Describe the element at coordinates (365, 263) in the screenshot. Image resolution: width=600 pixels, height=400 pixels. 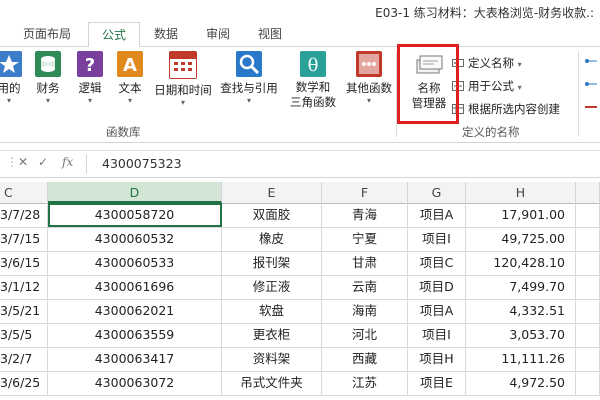
I see `cell-region: 甘肃` at that location.